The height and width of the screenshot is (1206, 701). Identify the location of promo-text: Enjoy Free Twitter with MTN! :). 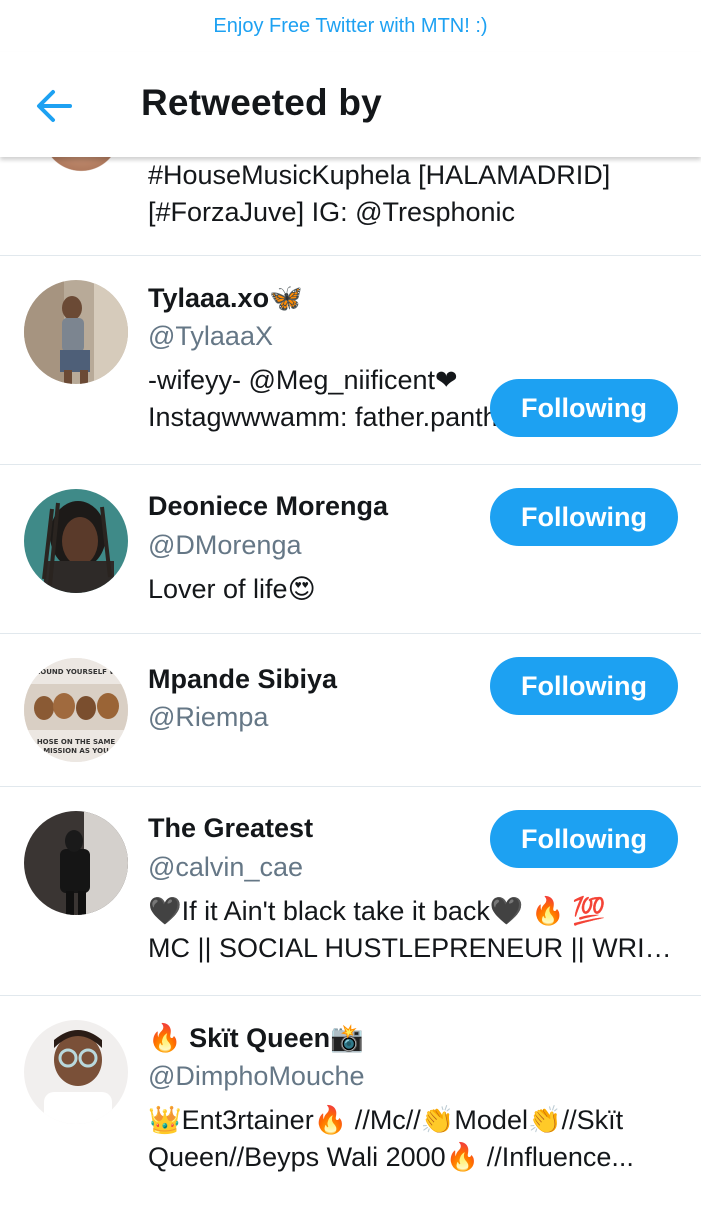
(350, 25).